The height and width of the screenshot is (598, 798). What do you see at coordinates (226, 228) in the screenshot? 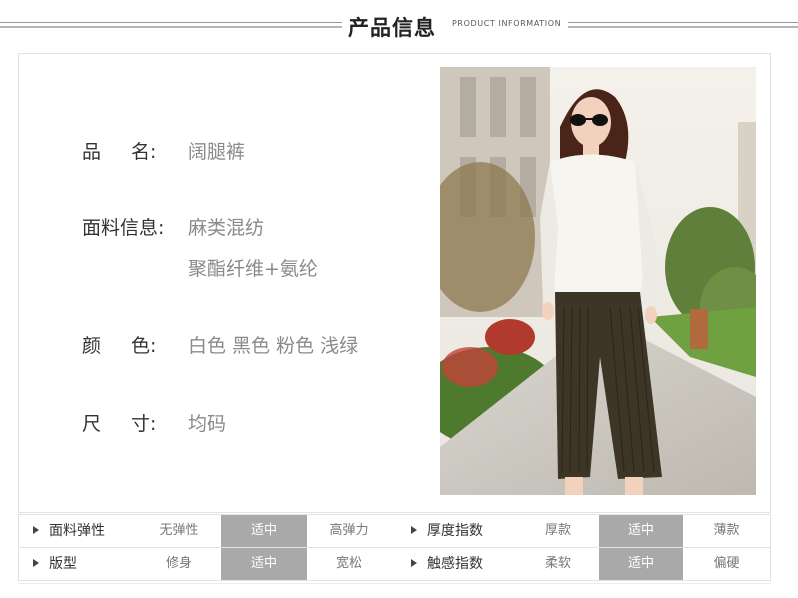
I see `fabric-value-1: 麻类混纺` at bounding box center [226, 228].